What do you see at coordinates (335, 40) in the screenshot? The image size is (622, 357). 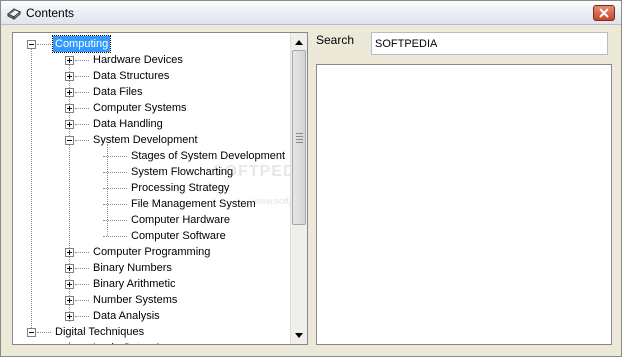 I see `search-label: Search` at bounding box center [335, 40].